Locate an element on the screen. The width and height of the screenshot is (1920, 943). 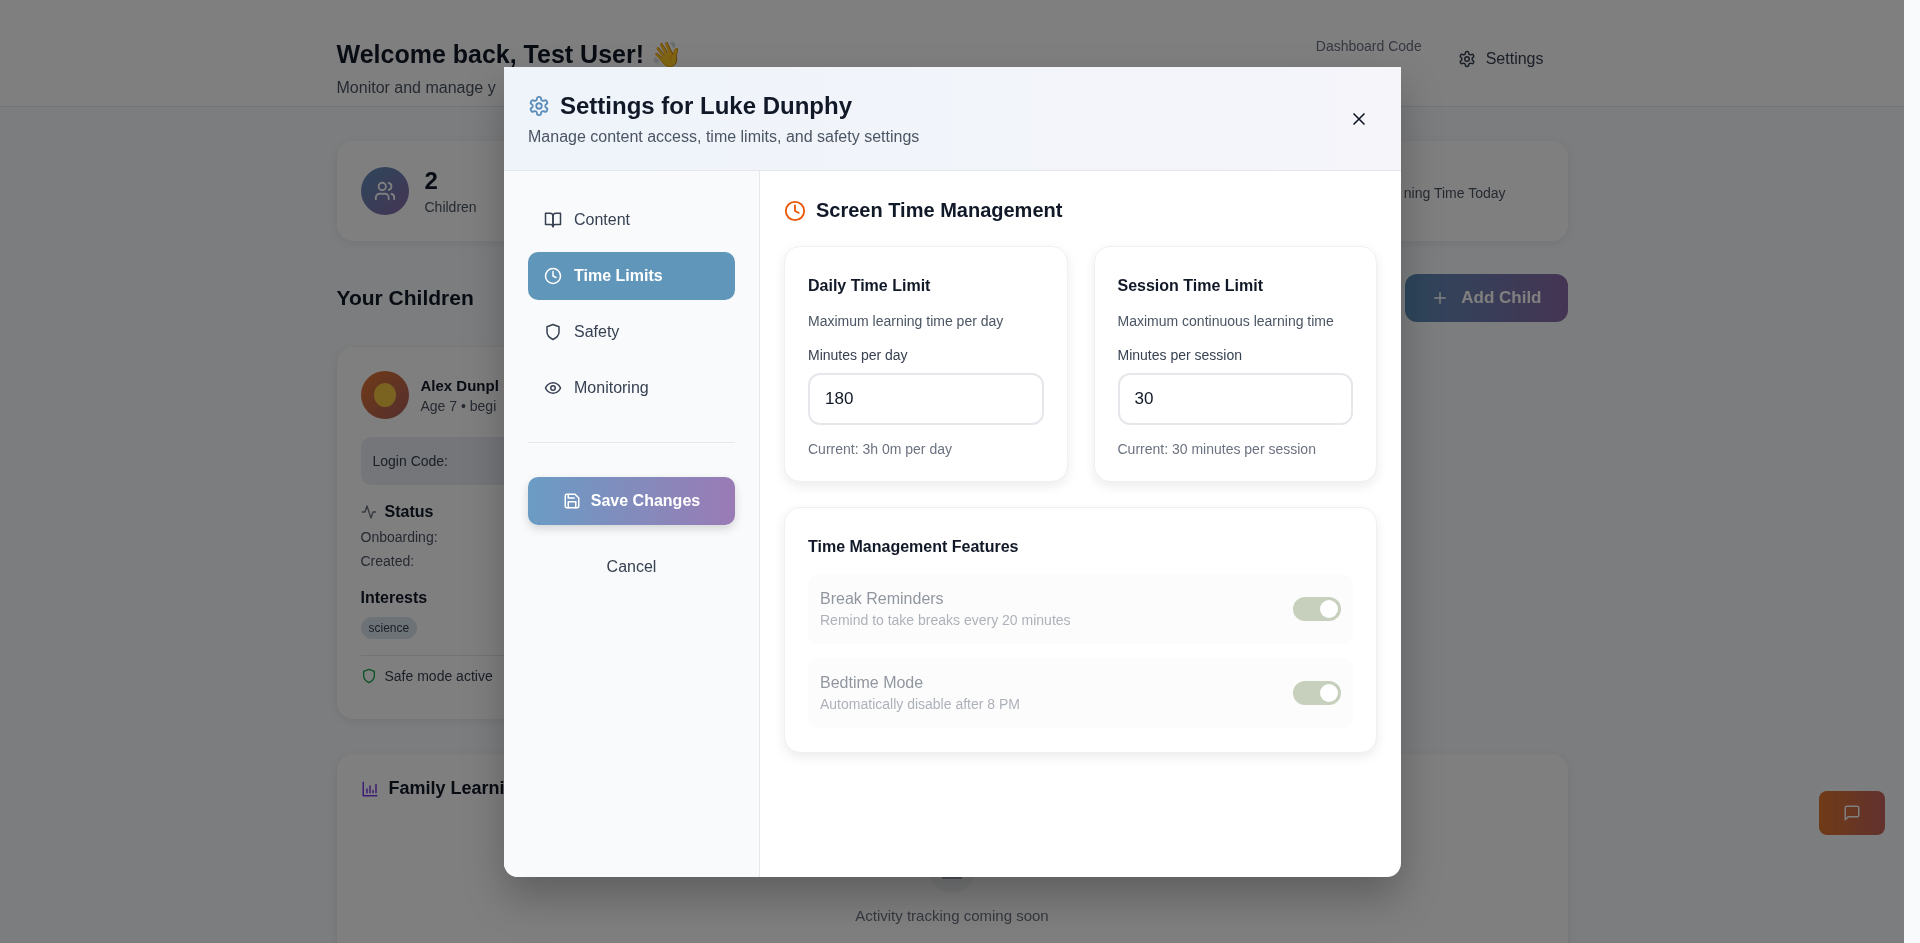
eye-icon is located at coordinates (553, 388).